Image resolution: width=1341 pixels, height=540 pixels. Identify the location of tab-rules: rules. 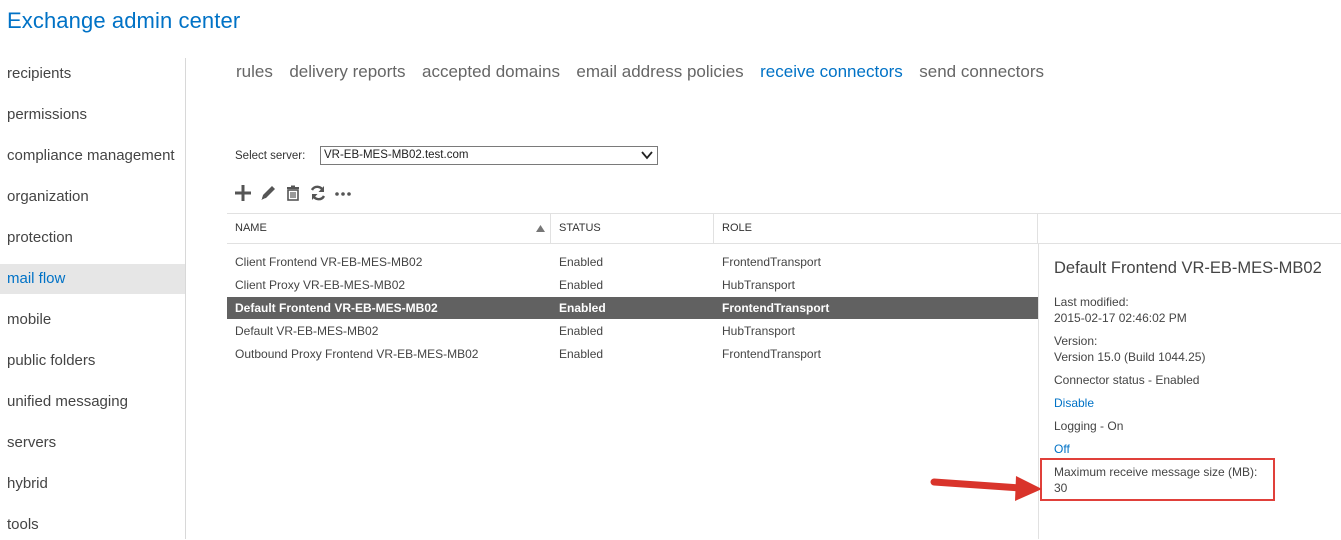
(254, 72).